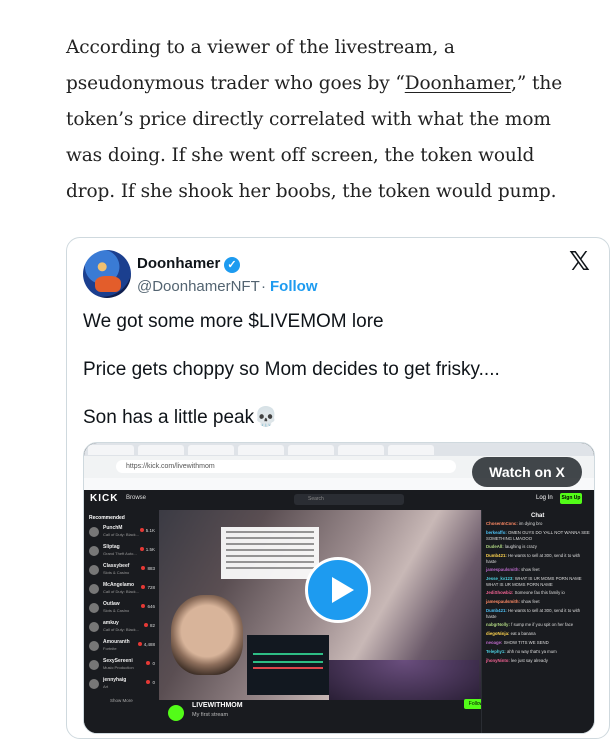  Describe the element at coordinates (122, 648) in the screenshot. I see `sidebar-channel: Amouranth Fortnite 4,488` at that location.